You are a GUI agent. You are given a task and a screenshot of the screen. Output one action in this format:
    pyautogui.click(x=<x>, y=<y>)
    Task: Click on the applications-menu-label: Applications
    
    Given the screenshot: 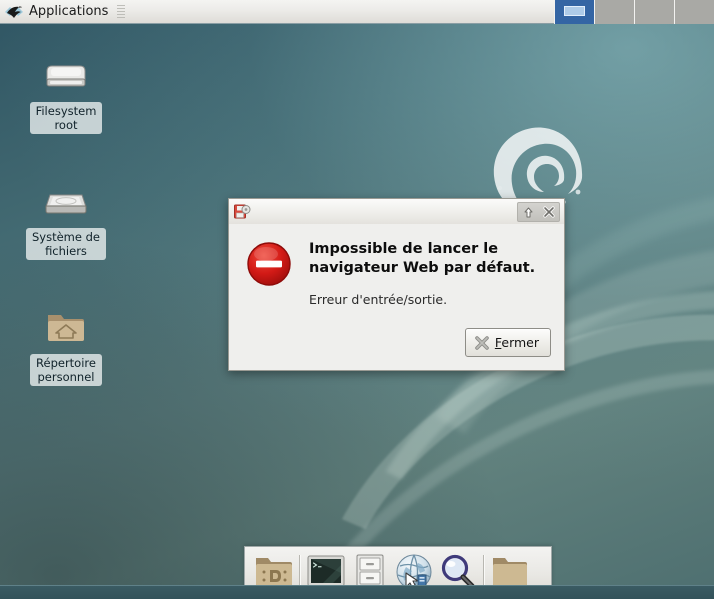 What is the action you would take?
    pyautogui.click(x=69, y=11)
    